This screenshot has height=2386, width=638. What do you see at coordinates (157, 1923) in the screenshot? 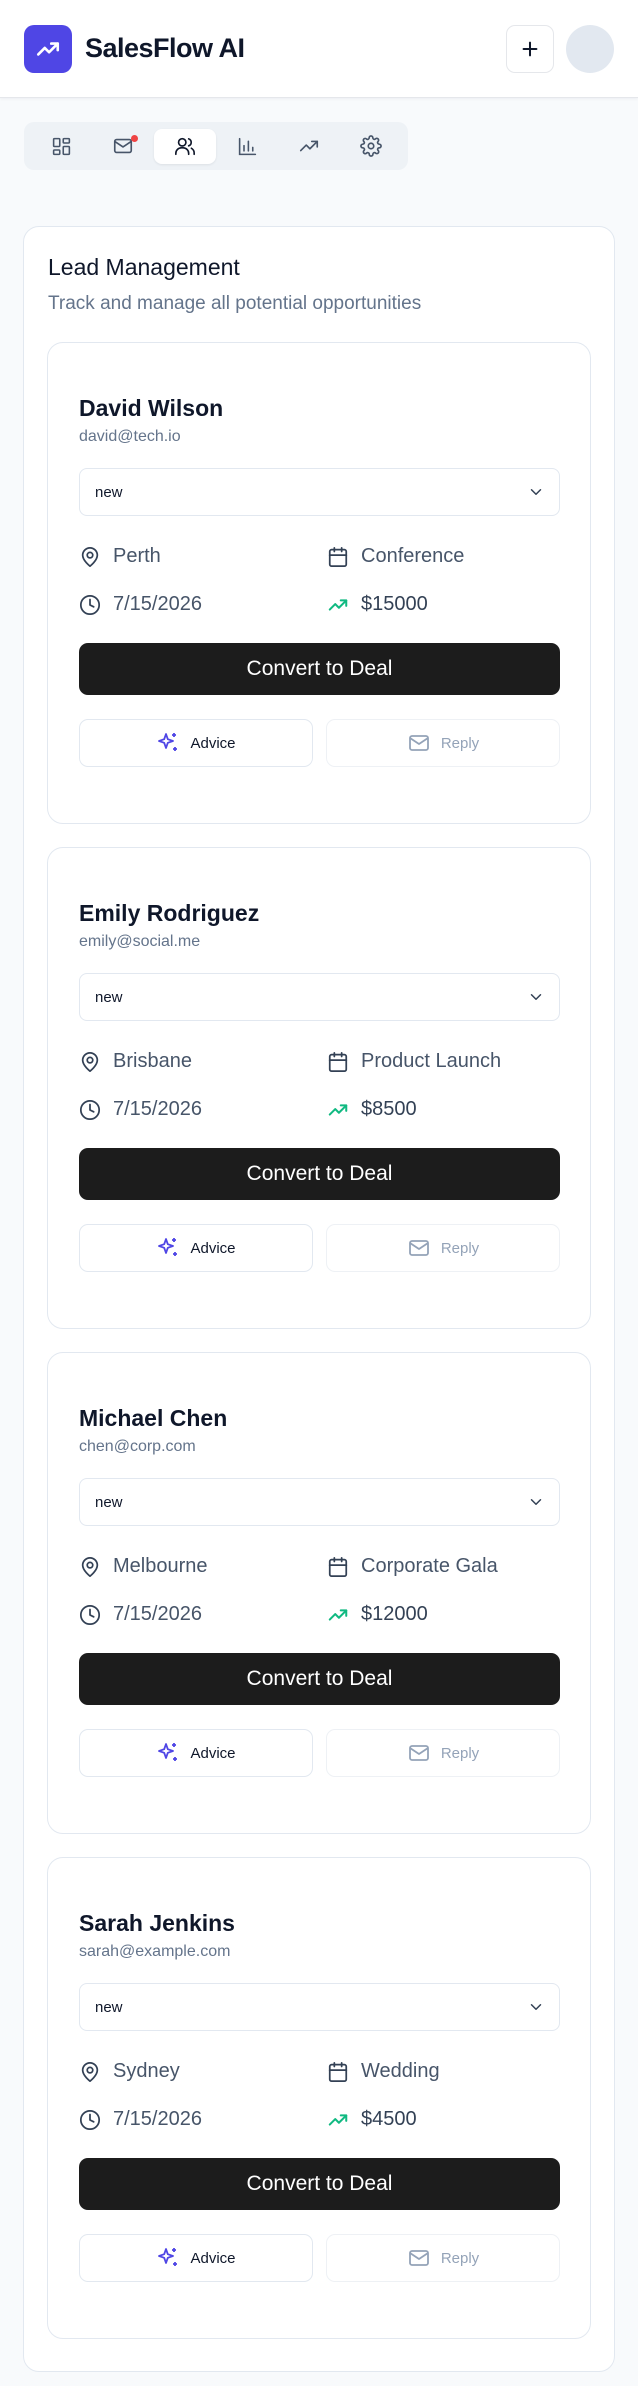
I see `lead-name: Sarah Jenkins` at bounding box center [157, 1923].